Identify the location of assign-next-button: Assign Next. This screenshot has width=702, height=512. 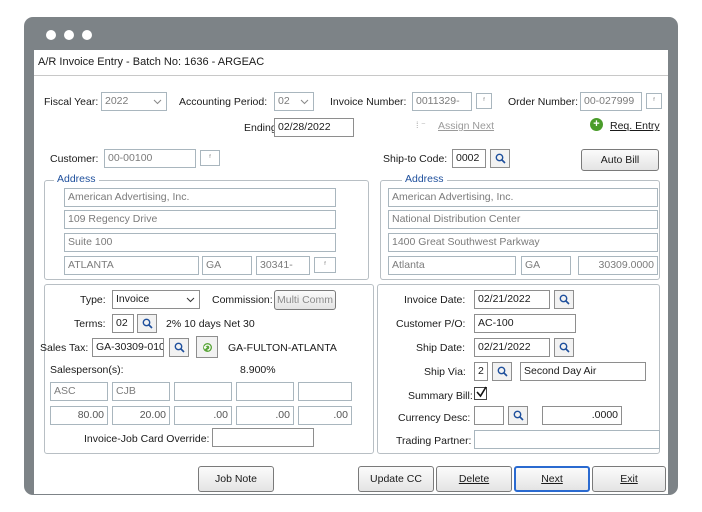
(466, 126).